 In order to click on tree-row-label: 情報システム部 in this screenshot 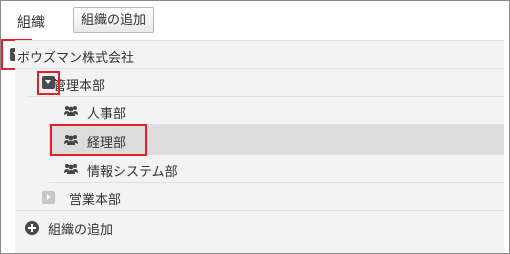, I will do `click(132, 172)`.